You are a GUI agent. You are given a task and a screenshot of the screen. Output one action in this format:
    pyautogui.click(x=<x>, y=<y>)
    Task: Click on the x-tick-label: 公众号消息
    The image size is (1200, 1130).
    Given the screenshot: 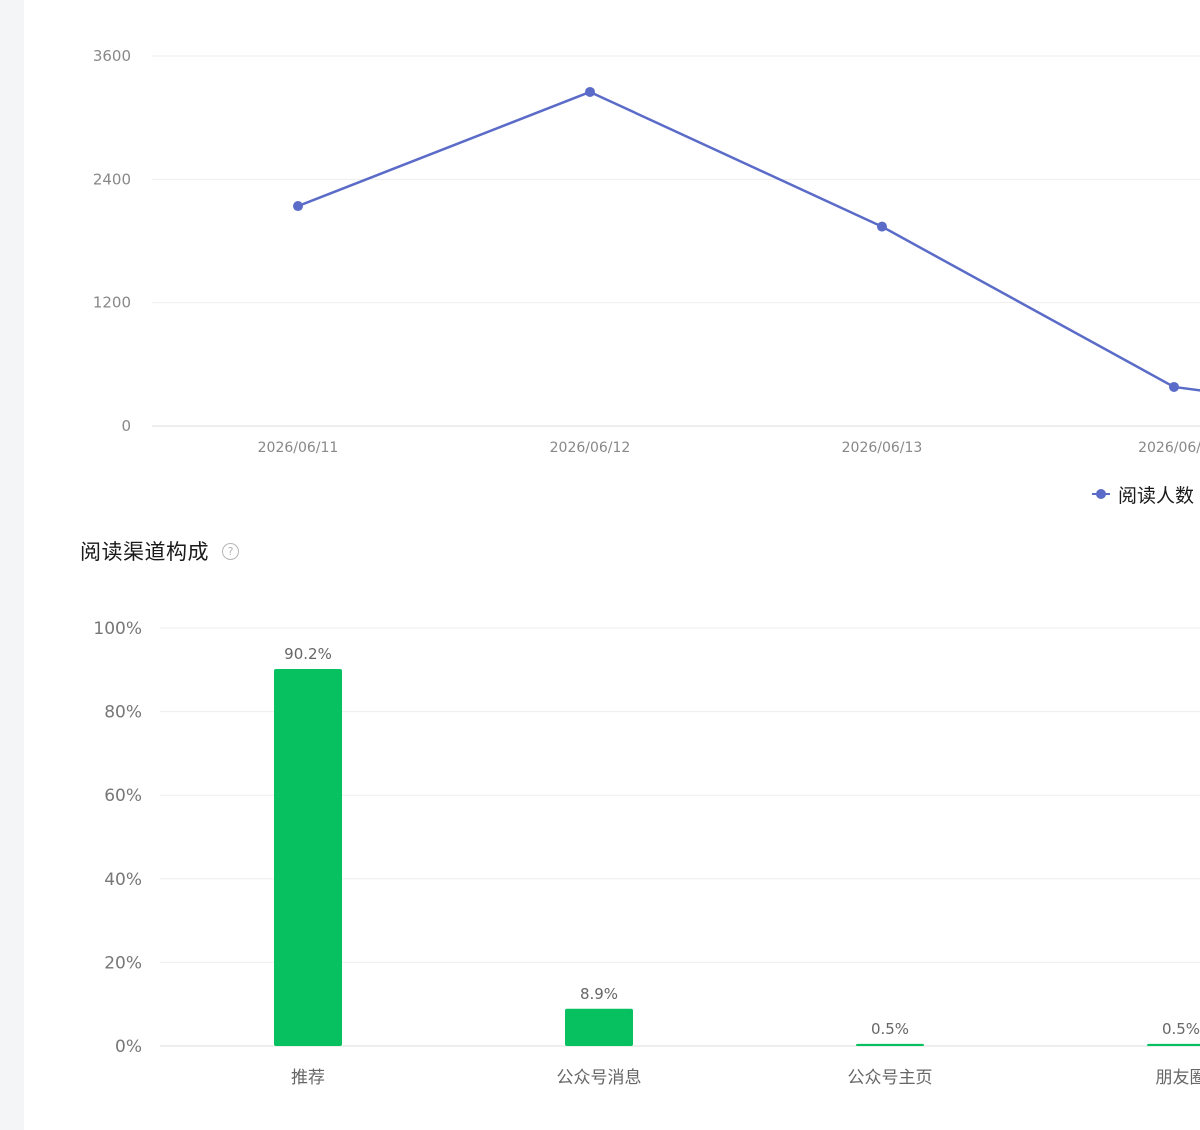 What is the action you would take?
    pyautogui.click(x=599, y=1078)
    